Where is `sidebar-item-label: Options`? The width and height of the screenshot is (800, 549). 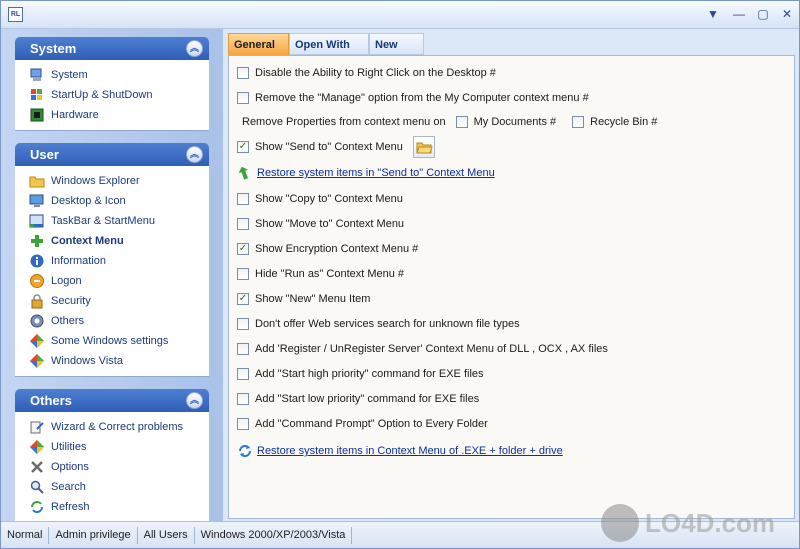 sidebar-item-label: Options is located at coordinates (70, 467).